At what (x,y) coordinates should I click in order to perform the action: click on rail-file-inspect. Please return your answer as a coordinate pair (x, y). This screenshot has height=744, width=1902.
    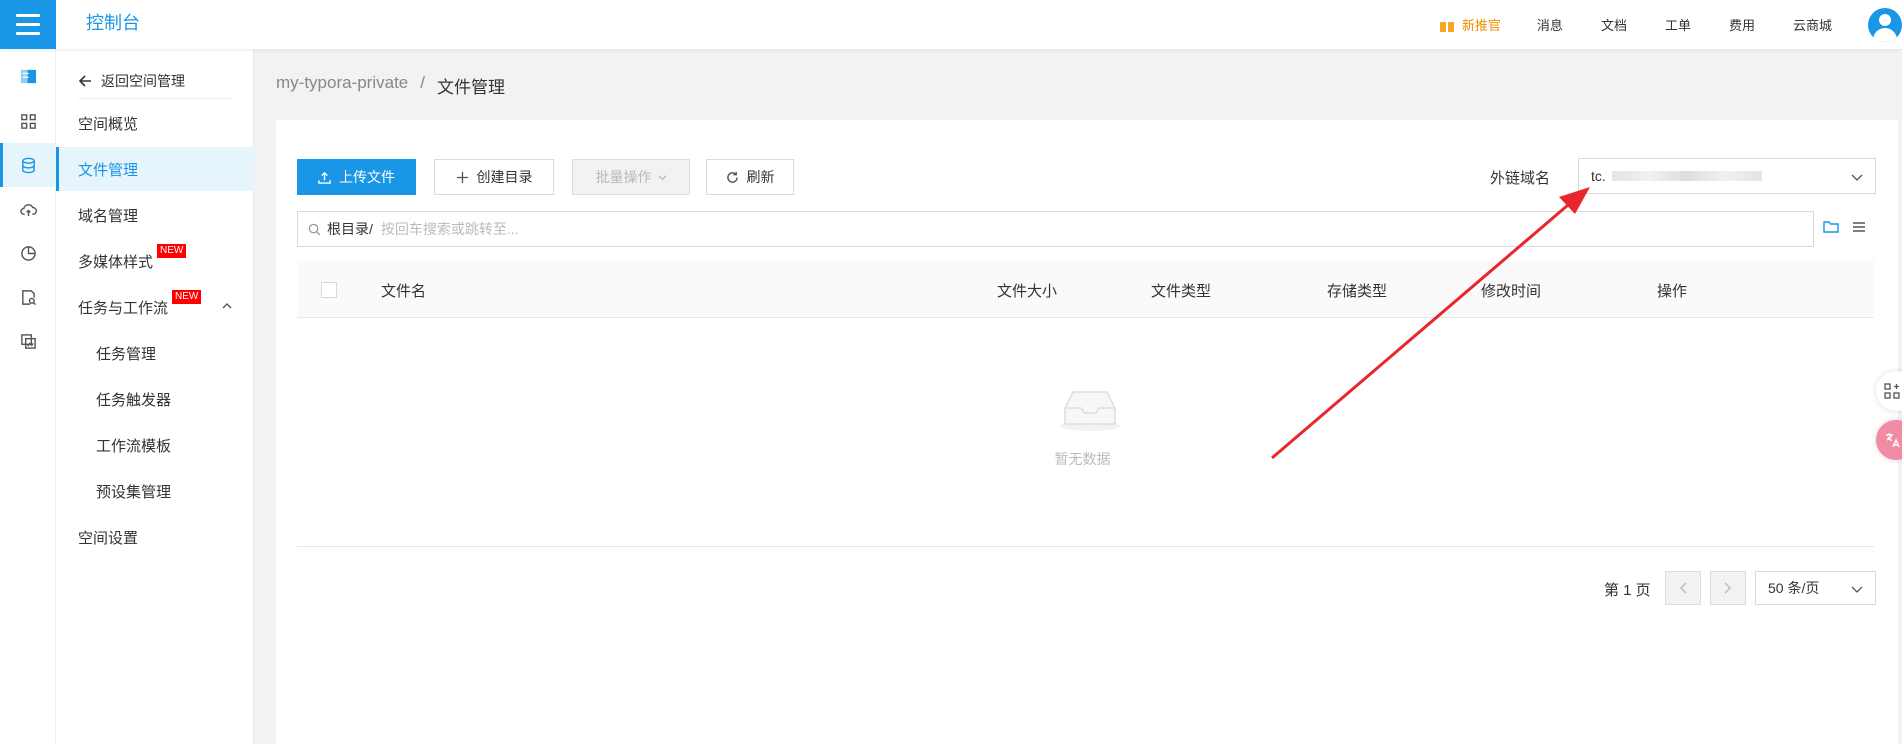
    Looking at the image, I should click on (28, 297).